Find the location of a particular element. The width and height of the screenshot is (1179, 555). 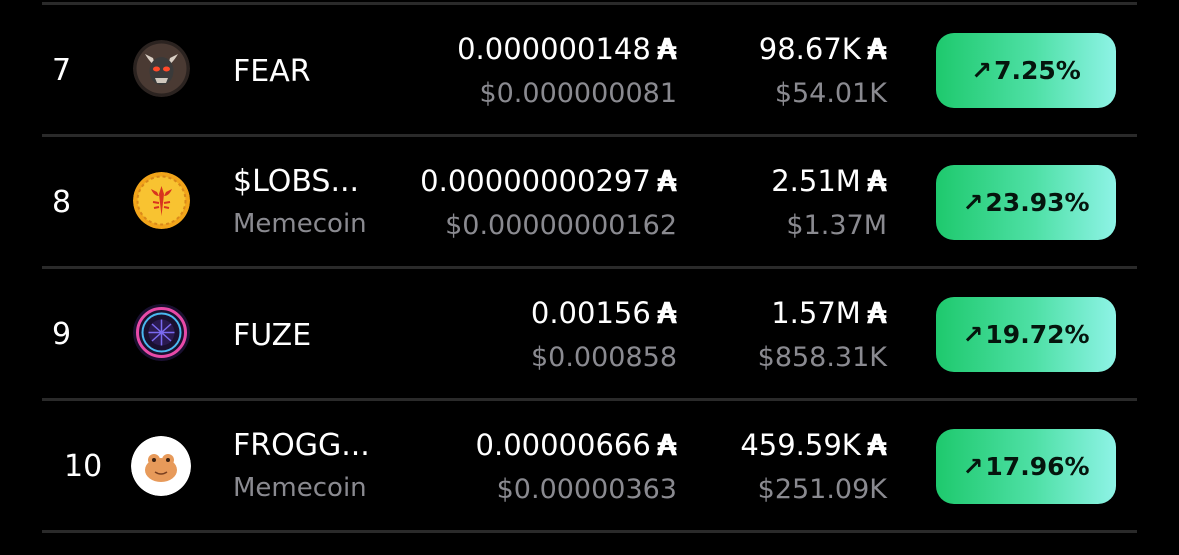

price-change-badge: ↗ 19.72% is located at coordinates (1026, 334).